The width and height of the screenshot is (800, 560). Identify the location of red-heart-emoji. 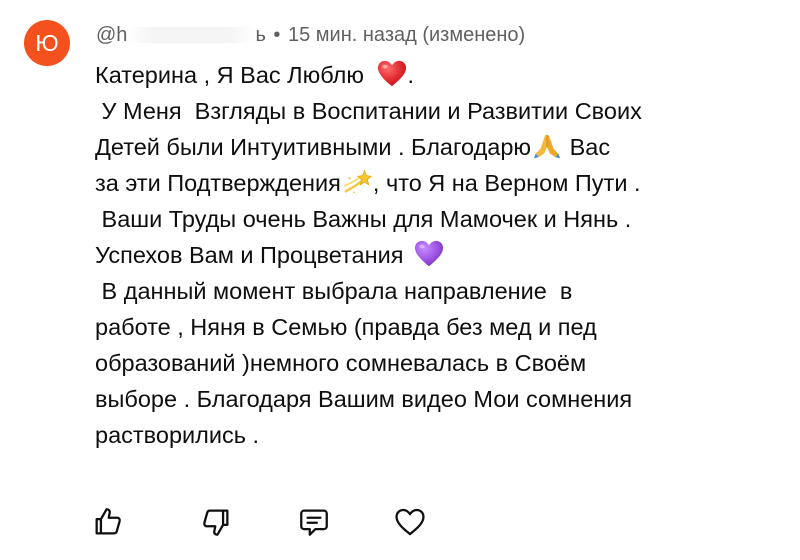
(391, 73).